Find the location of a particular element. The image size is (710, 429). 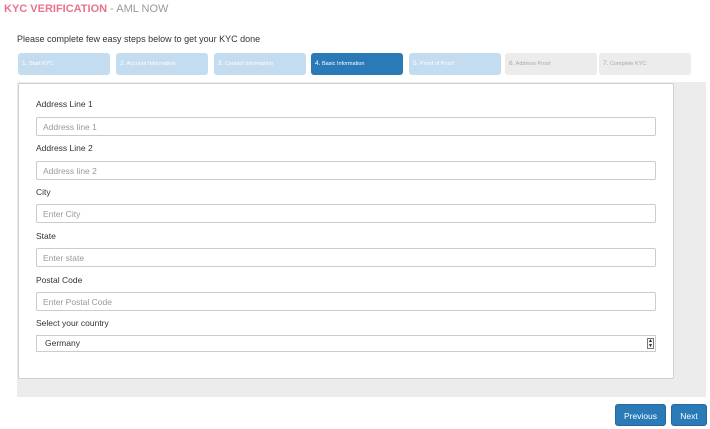

step-number: 7. is located at coordinates (606, 63).